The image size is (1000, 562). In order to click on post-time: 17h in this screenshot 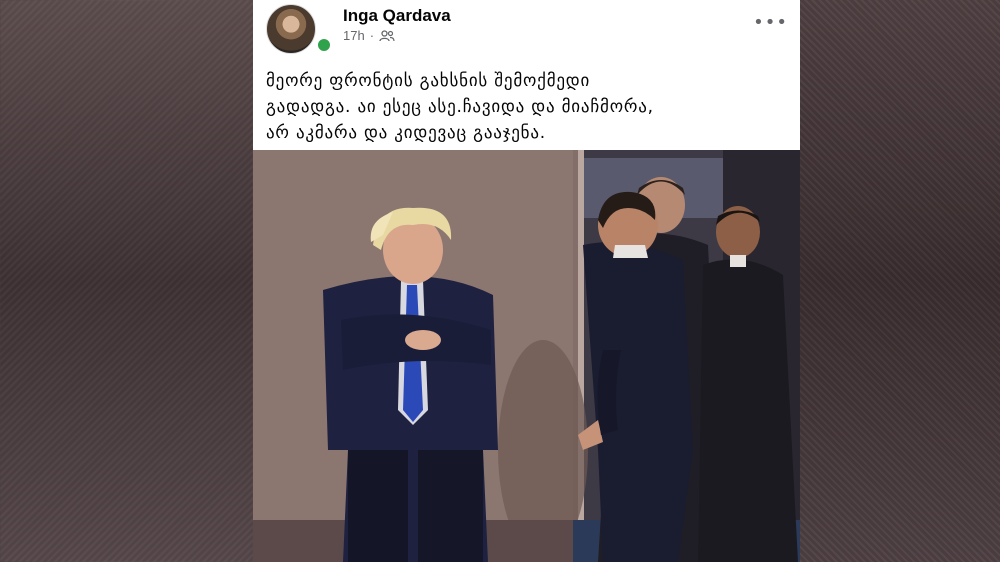, I will do `click(354, 35)`.